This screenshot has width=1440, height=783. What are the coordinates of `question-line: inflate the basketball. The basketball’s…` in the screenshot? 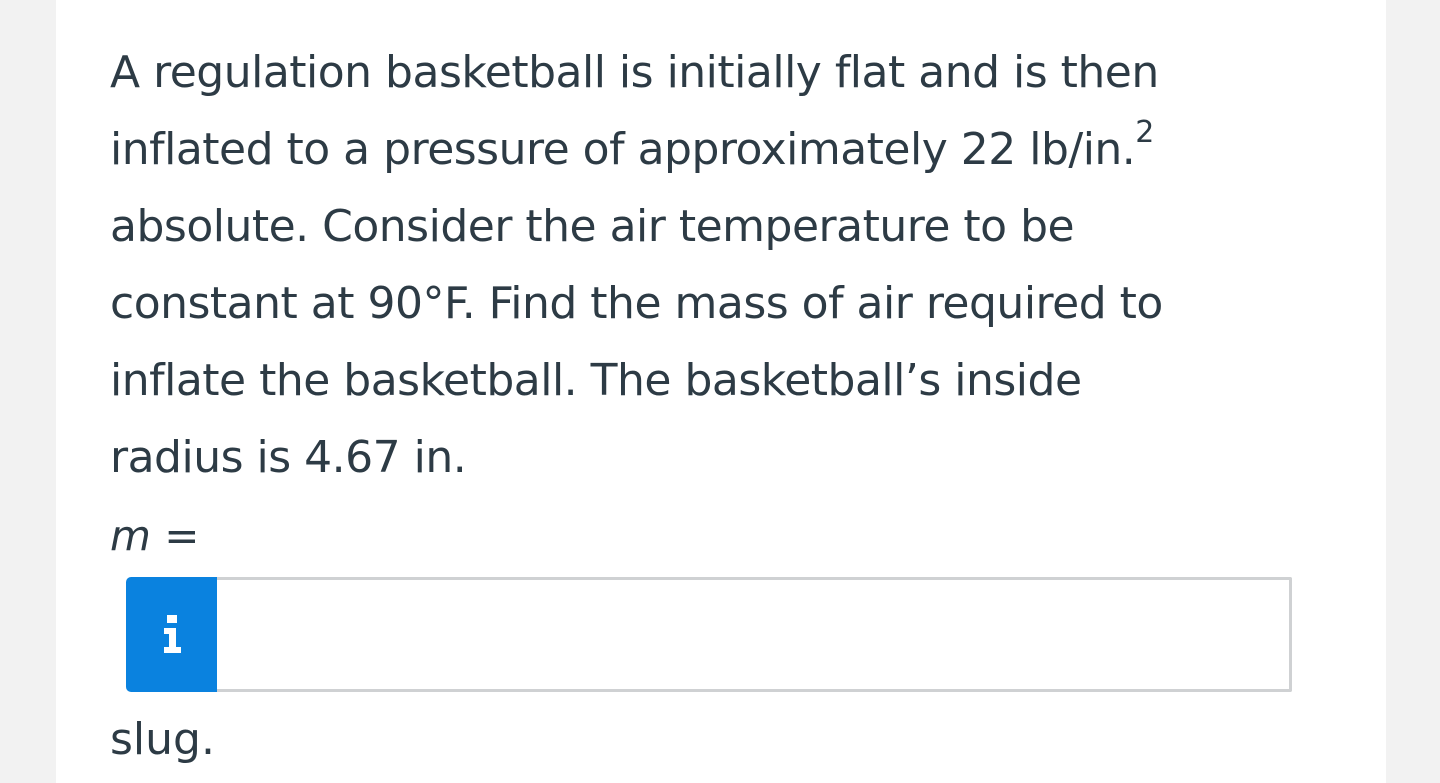 It's located at (596, 380).